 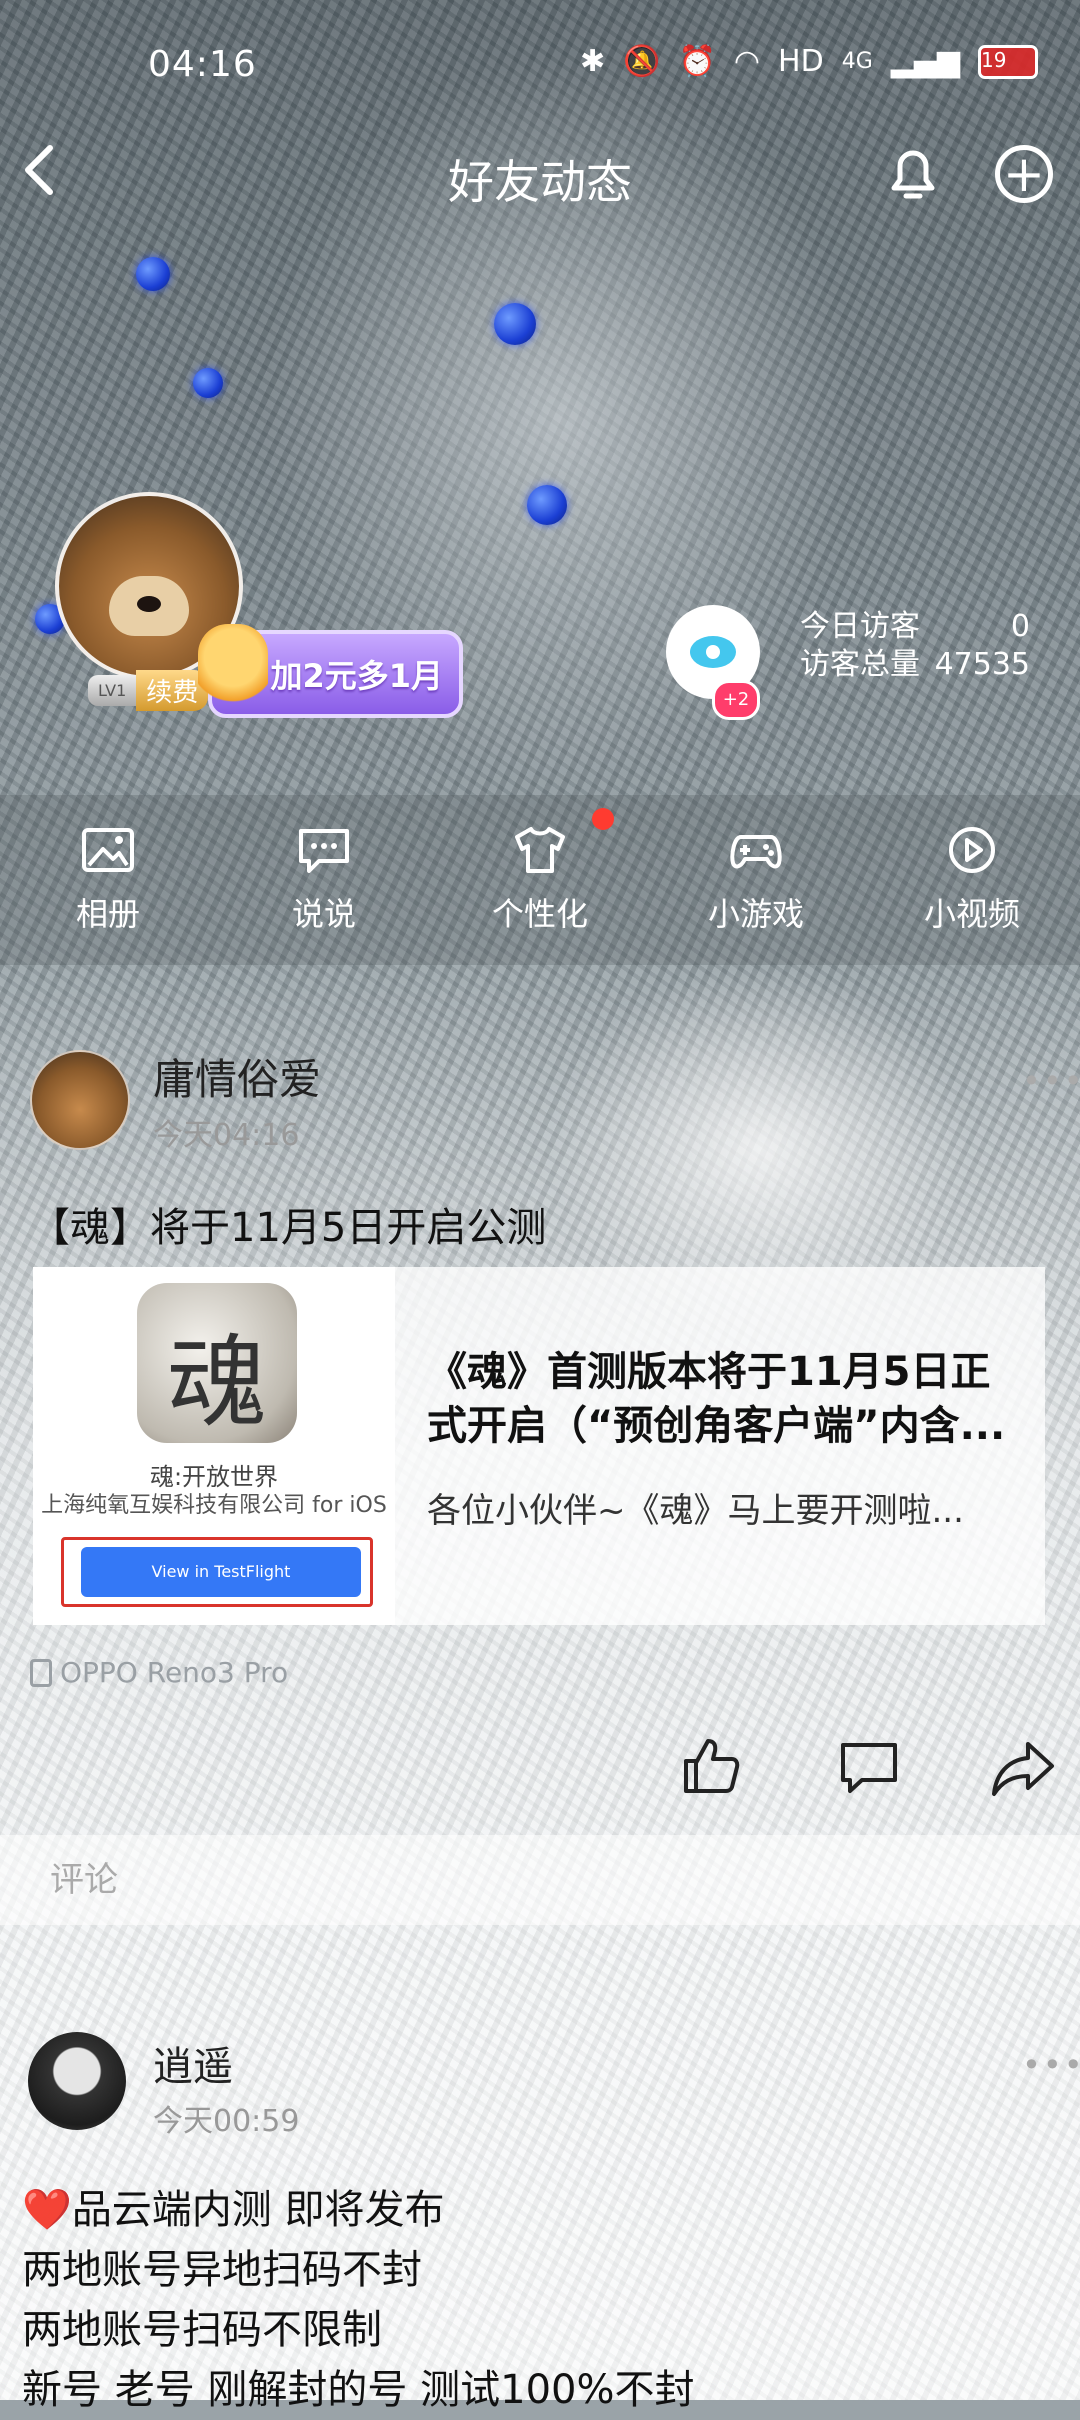 I want to click on bluetooth-icon: ✱, so click(x=593, y=61).